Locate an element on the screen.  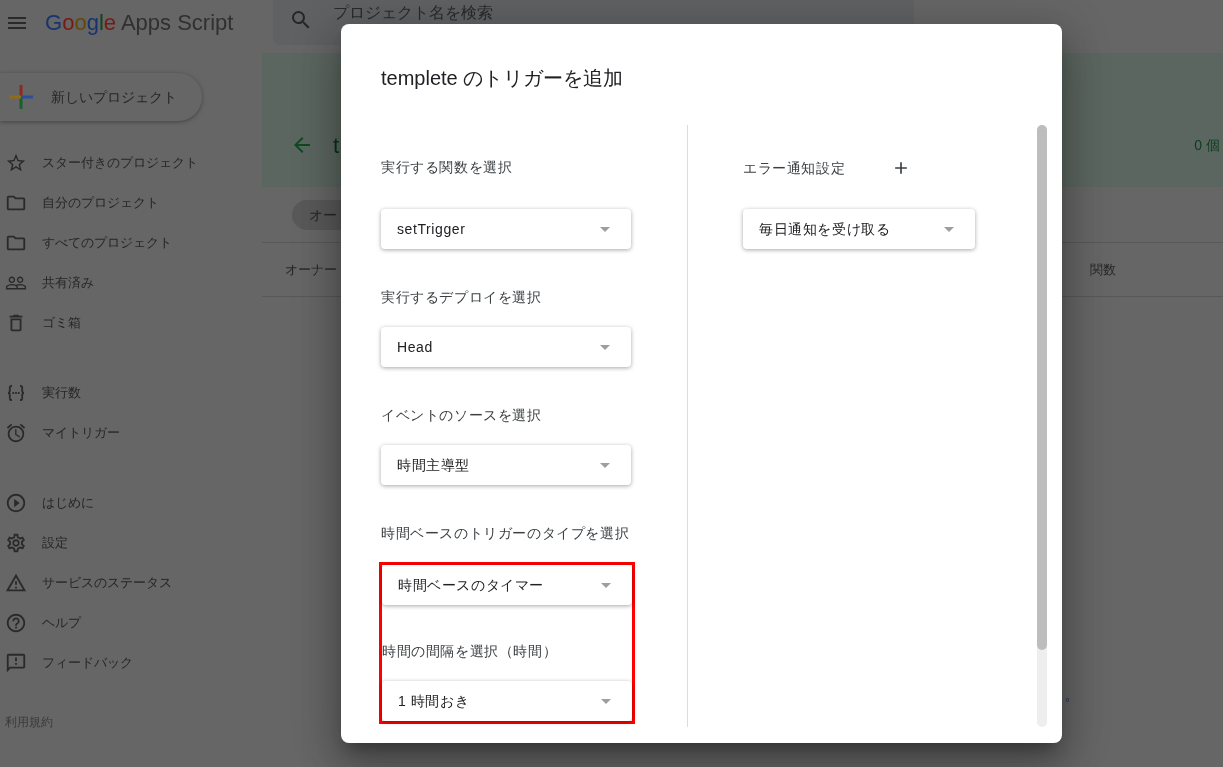
field-label: 実行する関数を選択 is located at coordinates (447, 167).